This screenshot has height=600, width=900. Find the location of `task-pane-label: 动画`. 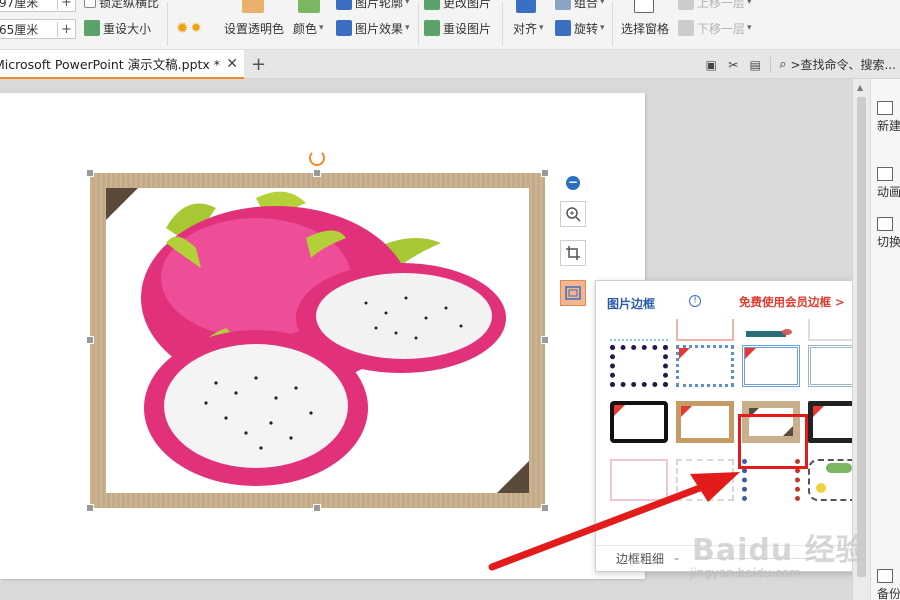

task-pane-label: 动画 is located at coordinates (888, 192).